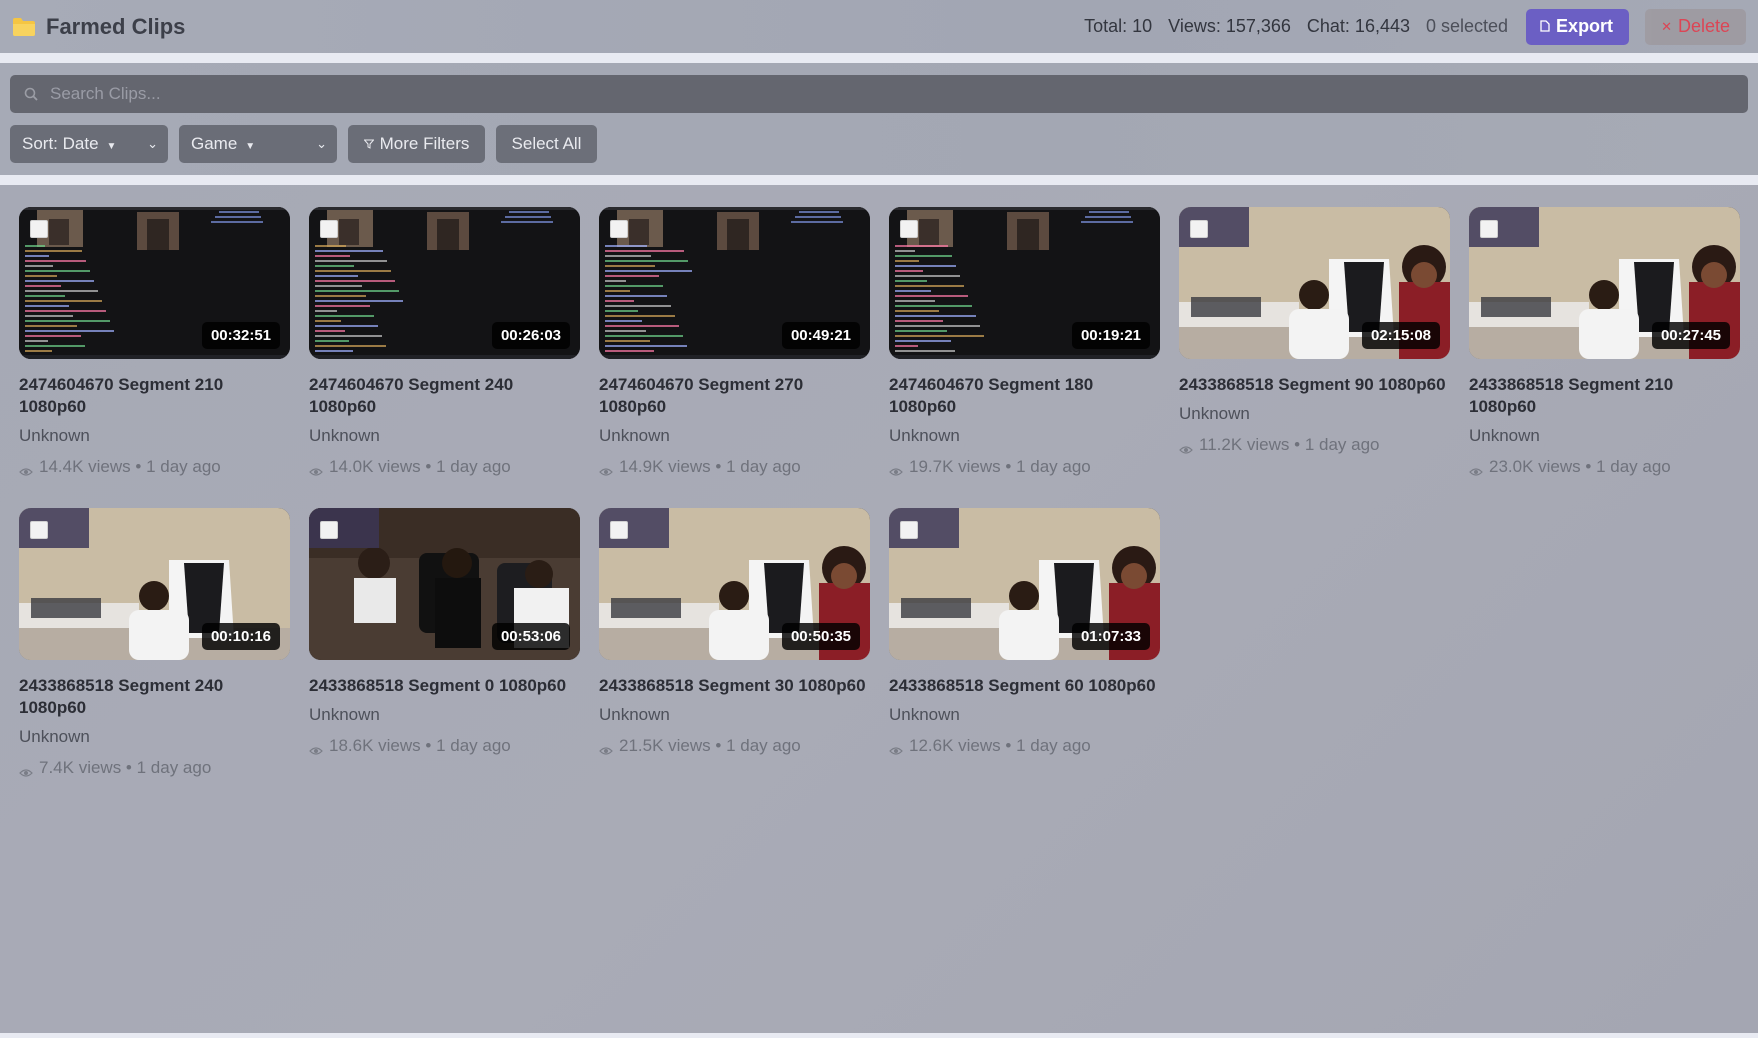  What do you see at coordinates (116, 26) in the screenshot?
I see `page-title: Farmed Clips` at bounding box center [116, 26].